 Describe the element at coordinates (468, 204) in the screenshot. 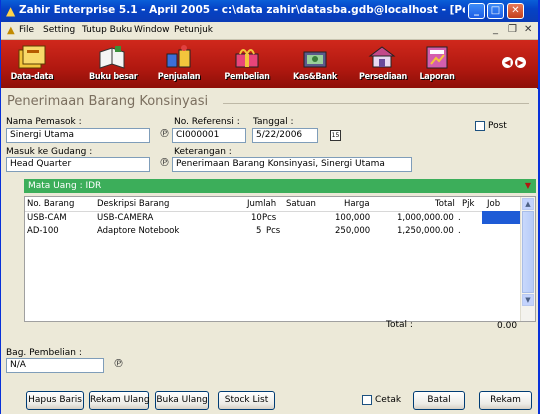

I see `col-pjk: Pjk` at that location.